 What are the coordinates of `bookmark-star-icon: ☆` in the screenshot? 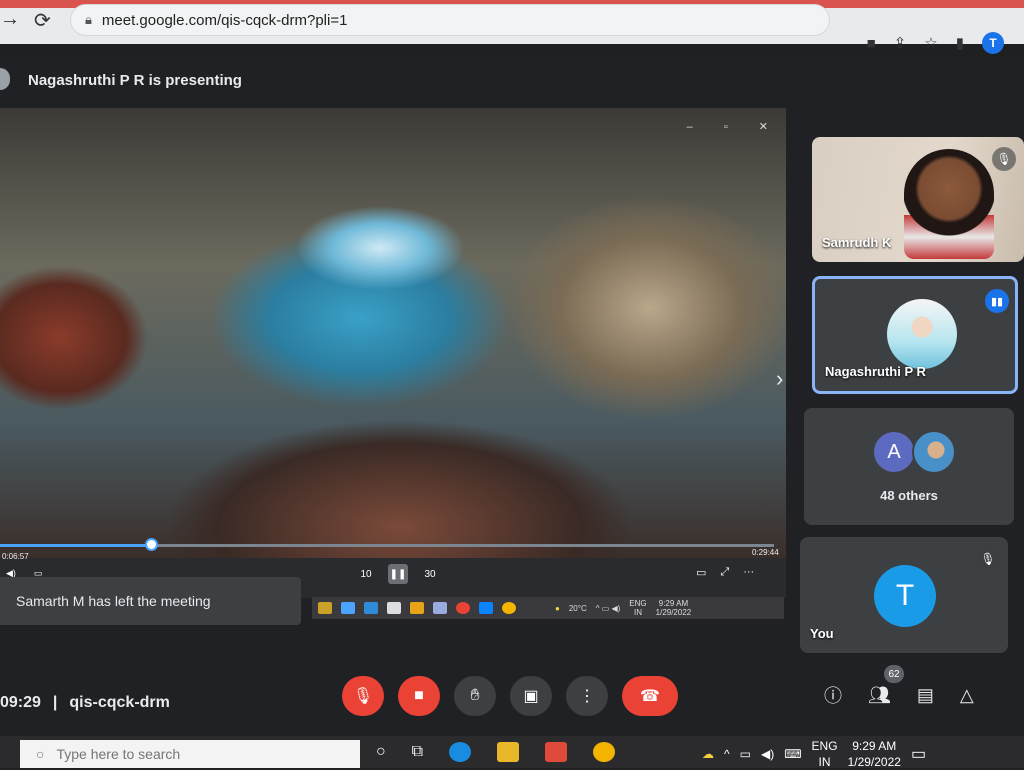 It's located at (930, 43).